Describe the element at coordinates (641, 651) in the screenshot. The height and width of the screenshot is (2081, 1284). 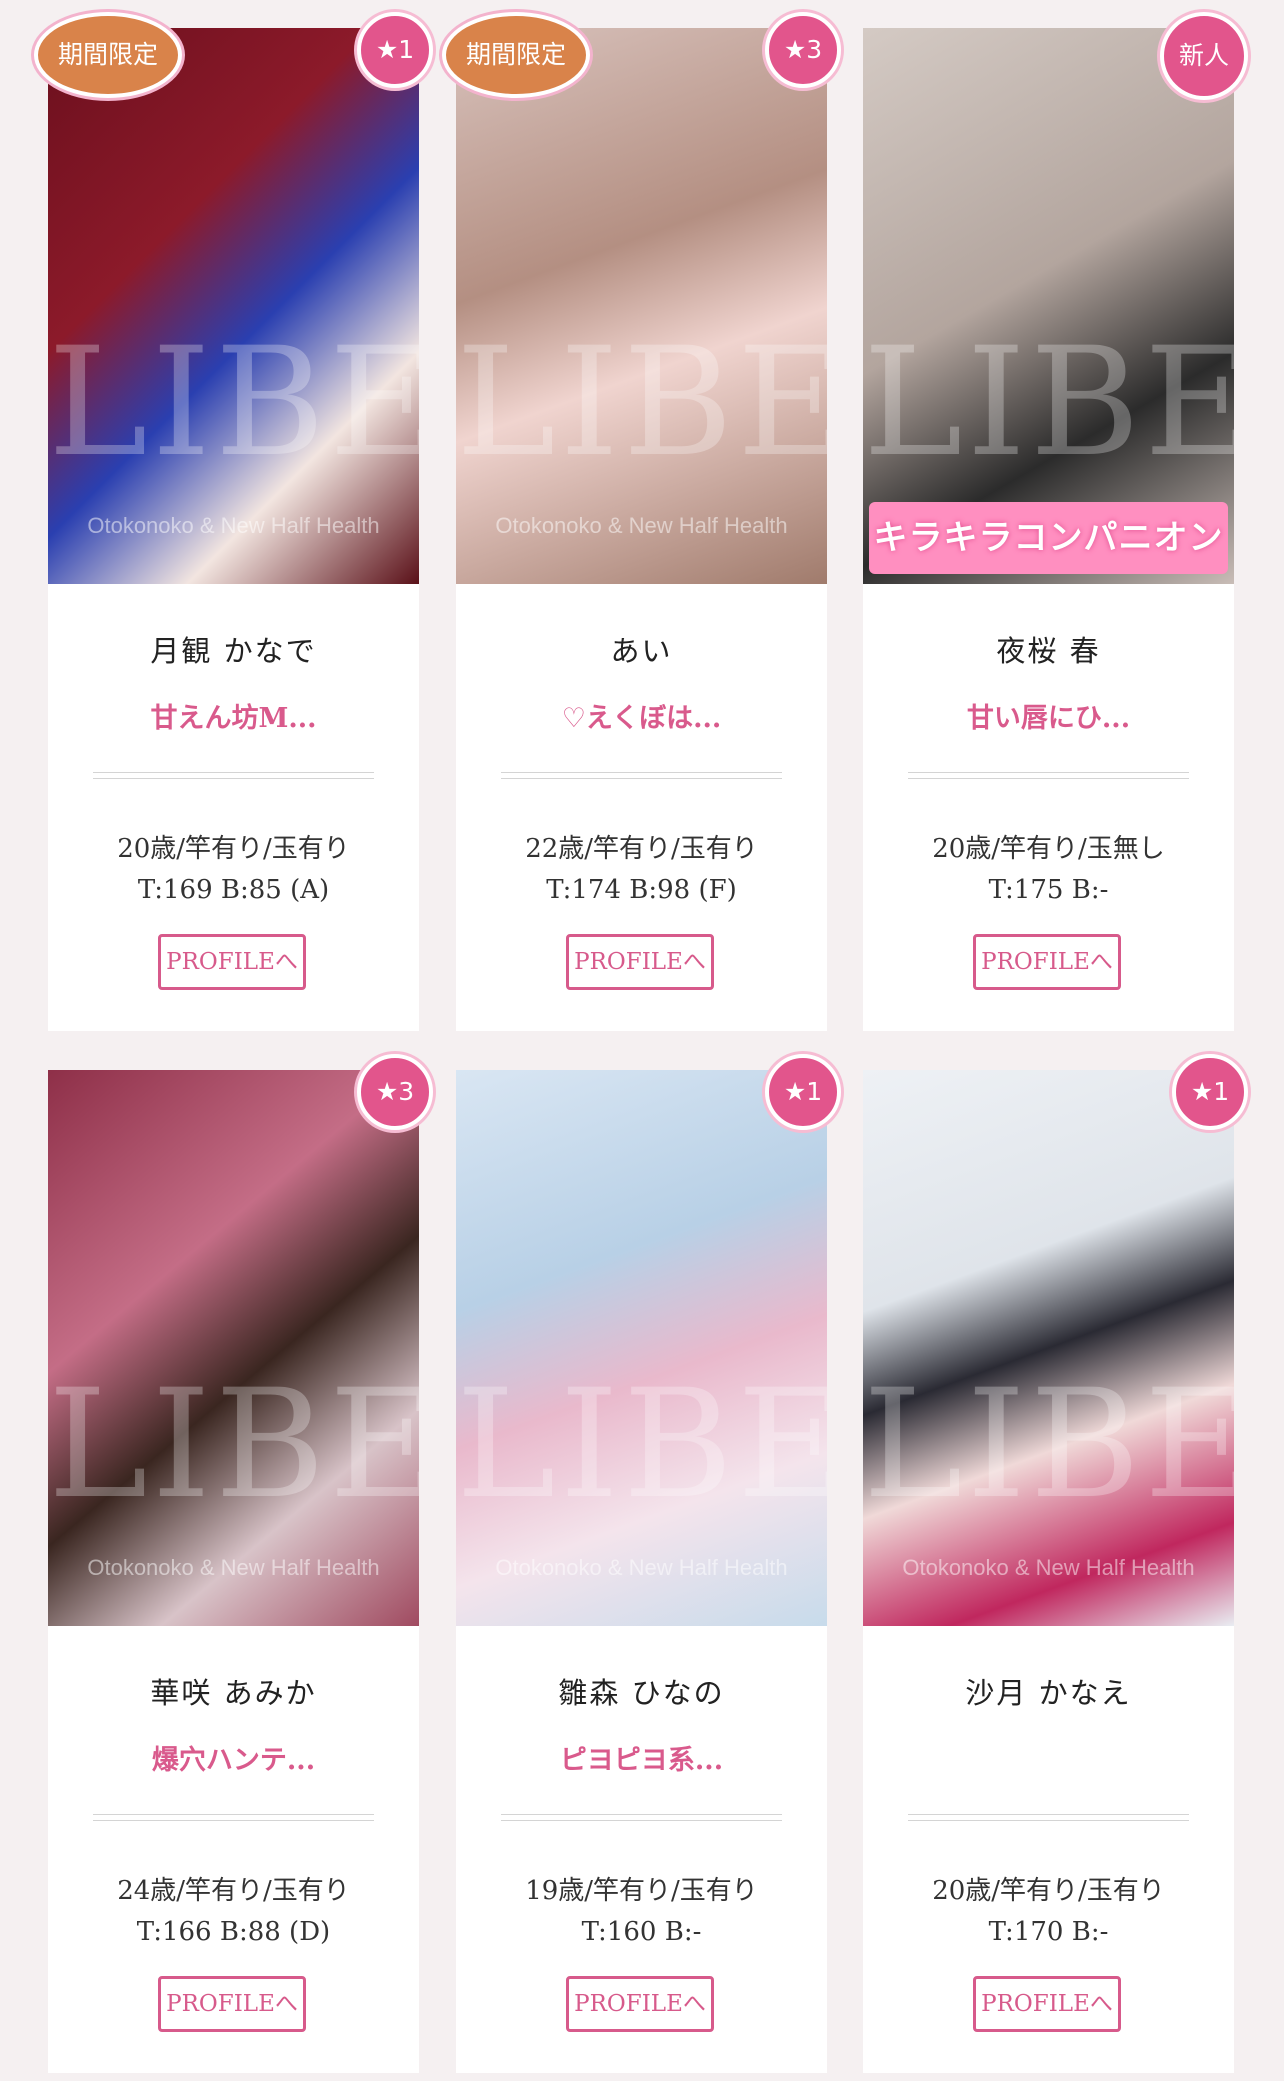
I see `cast-name: あい` at that location.